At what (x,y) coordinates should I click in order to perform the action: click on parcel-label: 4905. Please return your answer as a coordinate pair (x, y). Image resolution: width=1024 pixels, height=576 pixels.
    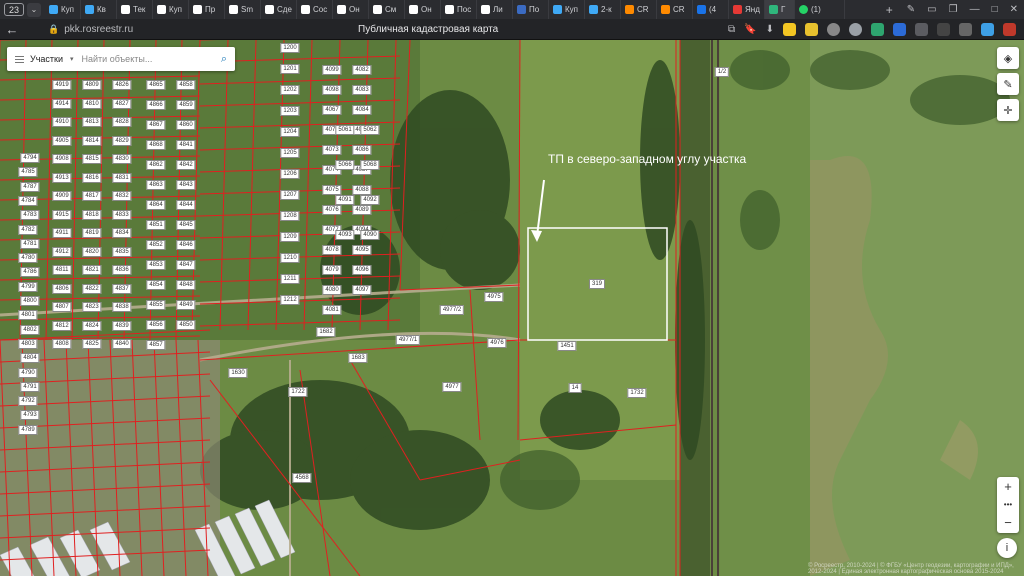
    Looking at the image, I should click on (62, 140).